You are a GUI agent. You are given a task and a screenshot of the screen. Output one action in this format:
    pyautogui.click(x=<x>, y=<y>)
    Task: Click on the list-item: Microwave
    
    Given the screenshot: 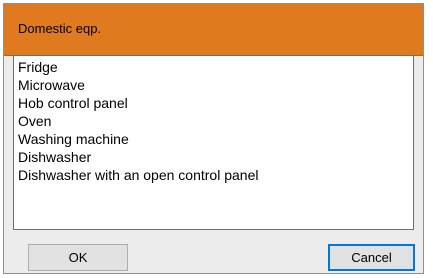 What is the action you would take?
    pyautogui.click(x=215, y=85)
    